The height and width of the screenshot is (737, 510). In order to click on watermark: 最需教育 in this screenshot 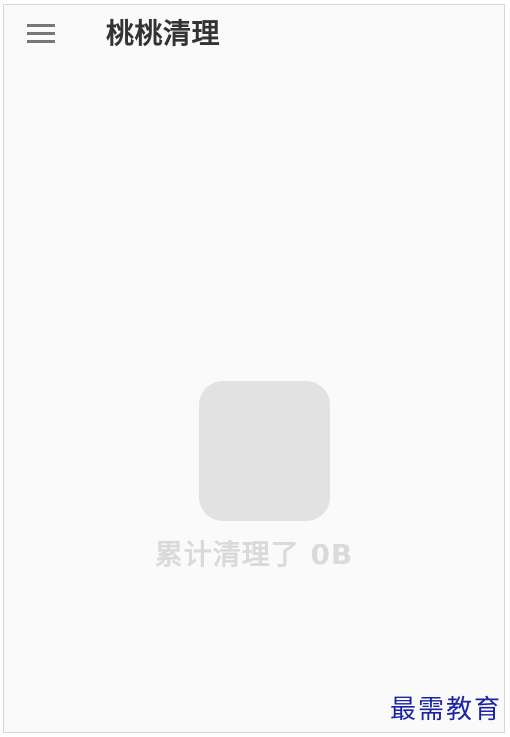, I will do `click(445, 710)`.